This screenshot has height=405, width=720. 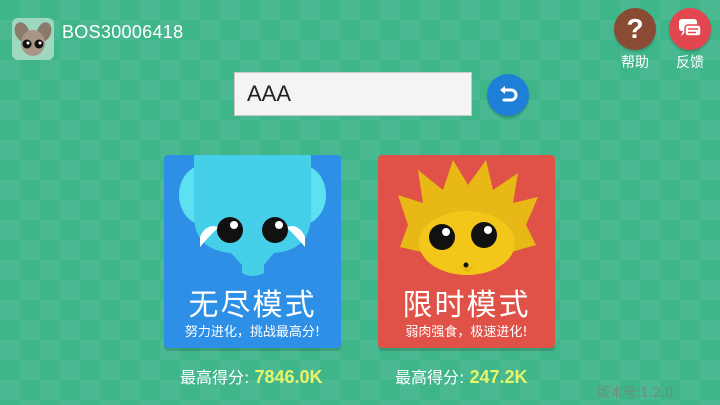 I want to click on best-score-value: 247.2K, so click(x=498, y=377).